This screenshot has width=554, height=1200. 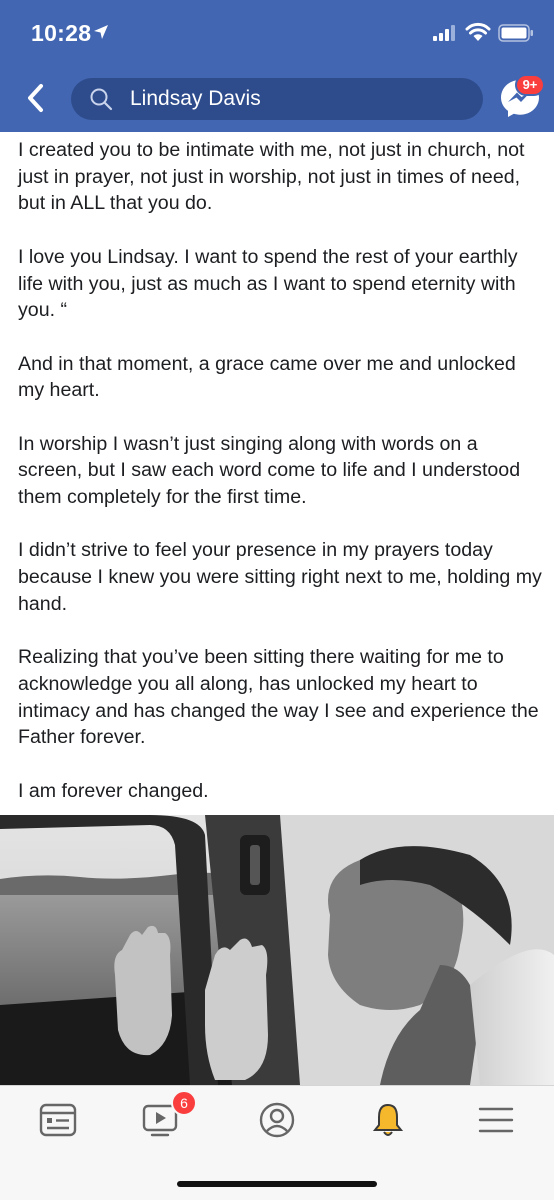 What do you see at coordinates (113, 790) in the screenshot?
I see `post-paragraph: I am forever changed.` at bounding box center [113, 790].